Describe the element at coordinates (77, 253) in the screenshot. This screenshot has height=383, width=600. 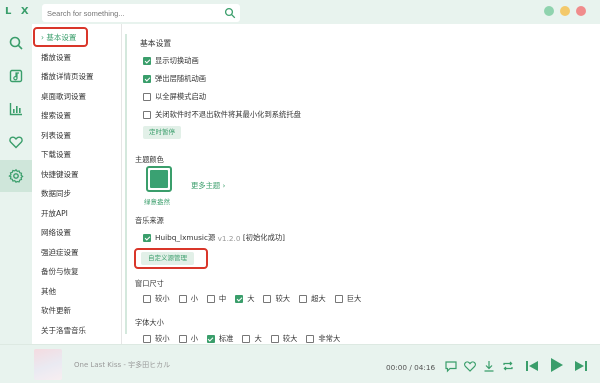
I see `sidebar-item-ocd: 强迫症设置` at that location.